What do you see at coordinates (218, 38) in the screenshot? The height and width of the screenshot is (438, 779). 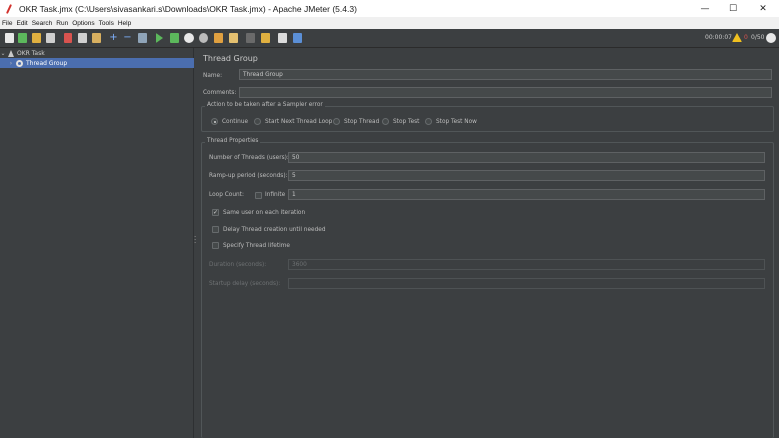 I see `clear-icon` at bounding box center [218, 38].